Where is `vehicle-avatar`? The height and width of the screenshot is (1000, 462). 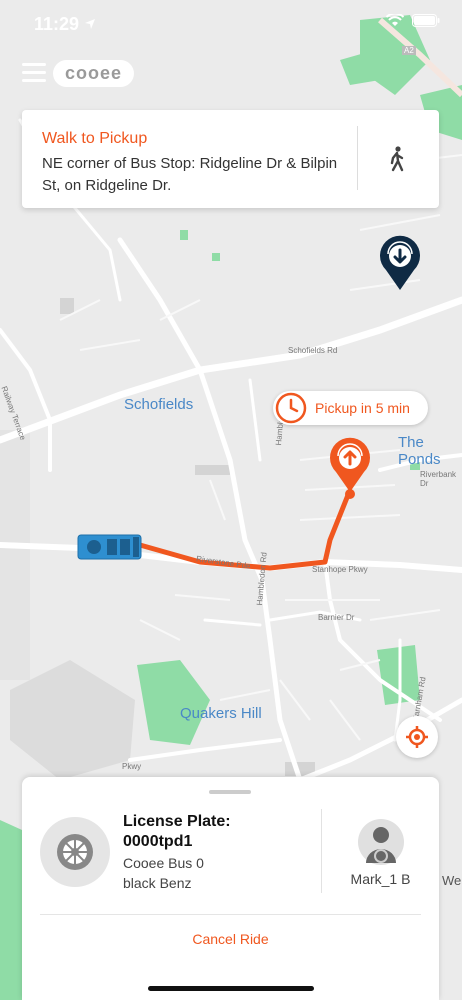 vehicle-avatar is located at coordinates (75, 852).